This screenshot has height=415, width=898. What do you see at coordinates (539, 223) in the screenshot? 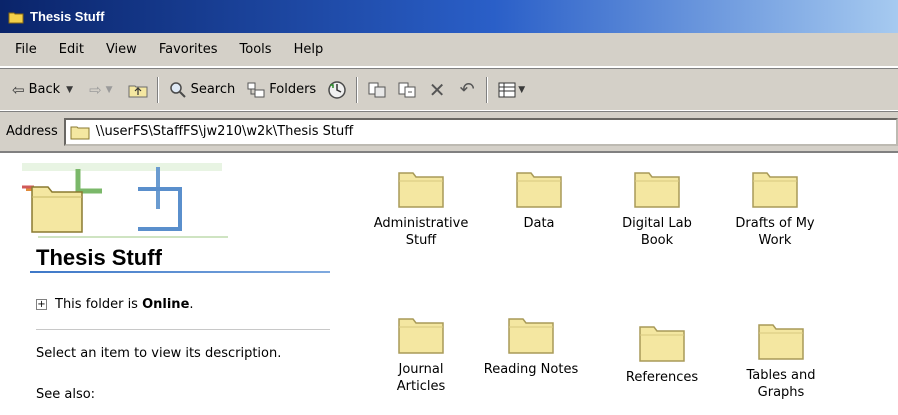
I see `folder-label: Data` at bounding box center [539, 223].